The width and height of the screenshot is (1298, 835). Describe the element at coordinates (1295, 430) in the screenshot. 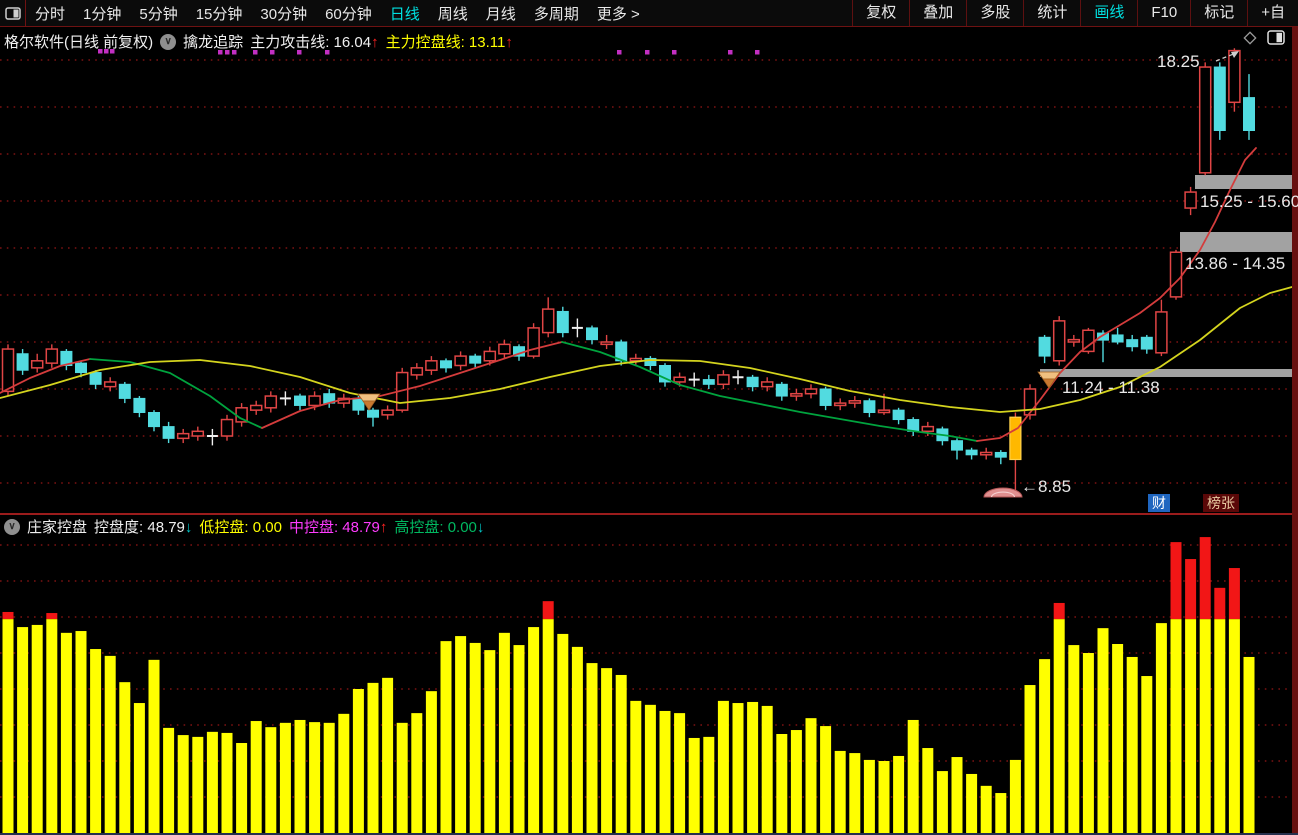

I see `right-edge-scroll-strip` at that location.